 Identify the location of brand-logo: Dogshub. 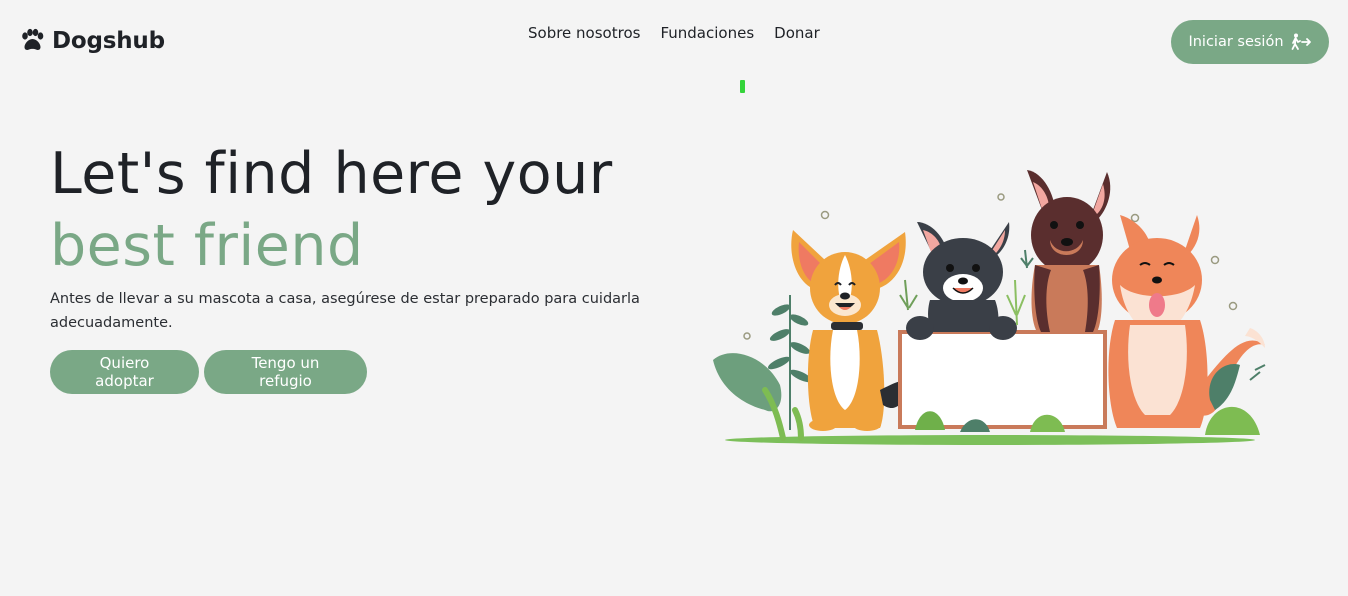
(92, 41).